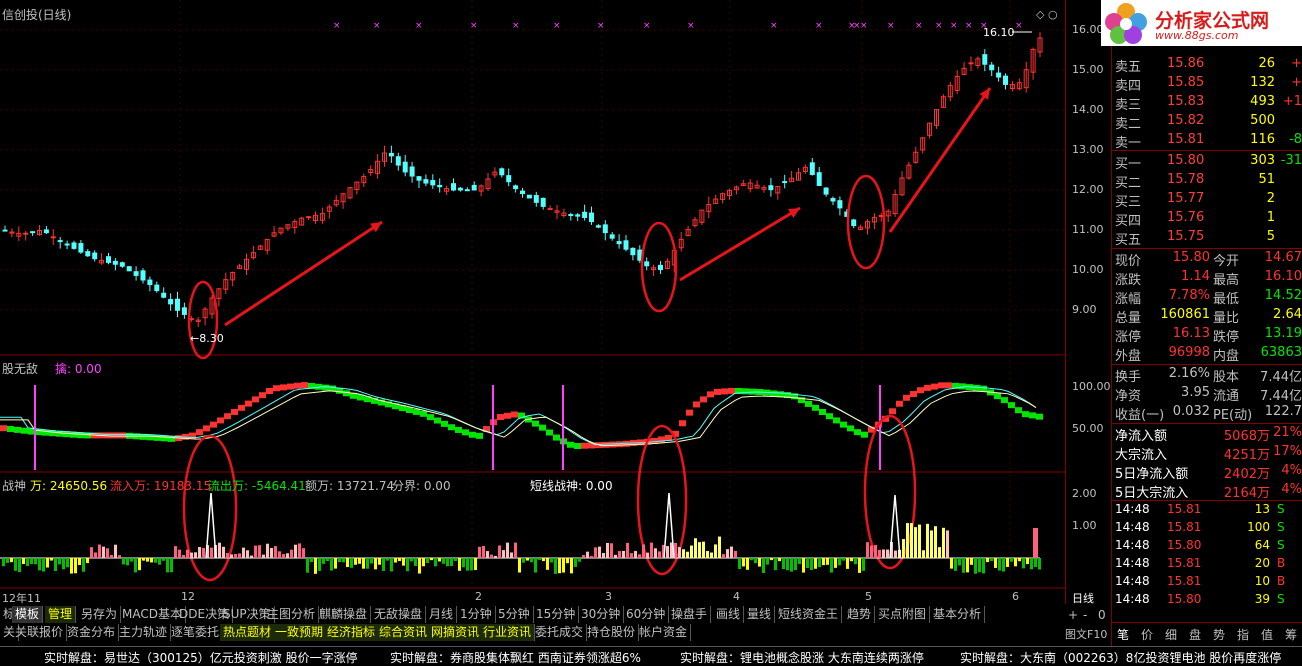 The height and width of the screenshot is (666, 1302). I want to click on period-label: 日线, so click(1083, 598).